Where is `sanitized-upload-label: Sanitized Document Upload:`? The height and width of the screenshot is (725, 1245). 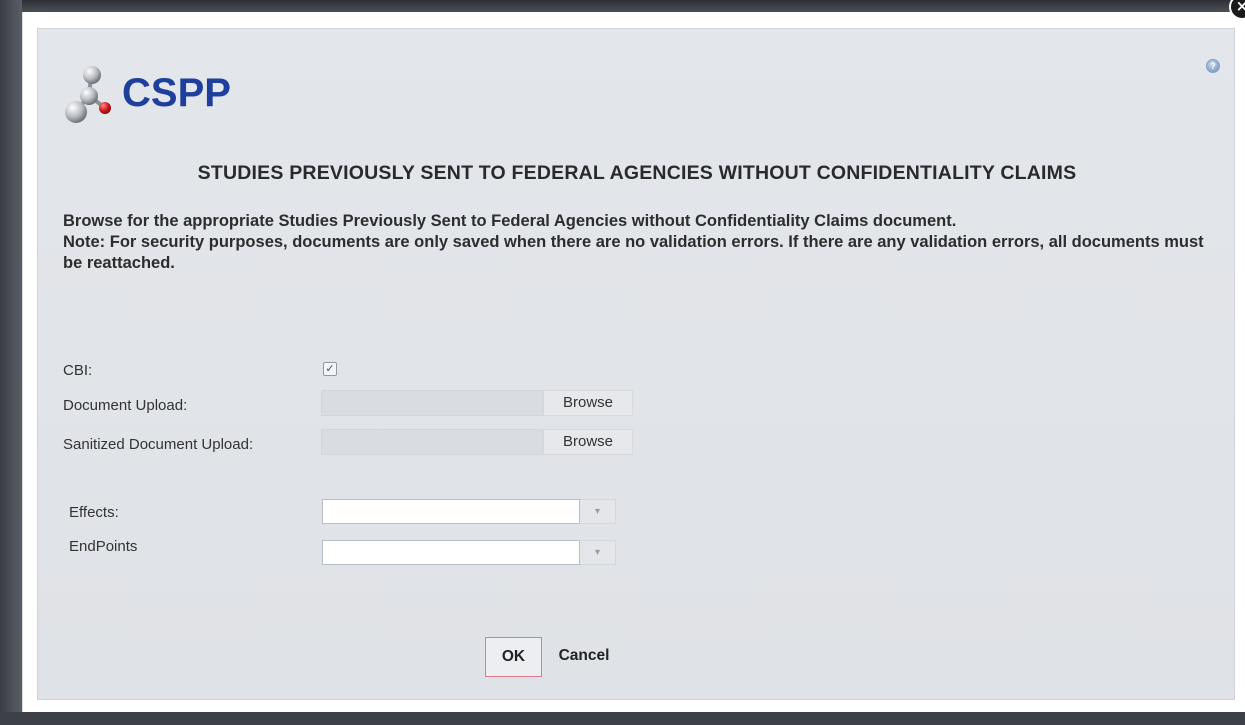
sanitized-upload-label: Sanitized Document Upload: is located at coordinates (158, 444).